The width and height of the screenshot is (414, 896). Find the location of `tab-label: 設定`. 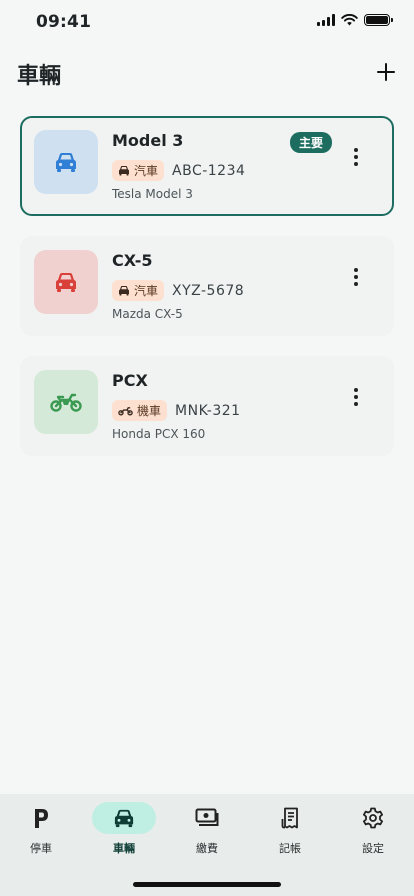

tab-label: 設定 is located at coordinates (373, 848).